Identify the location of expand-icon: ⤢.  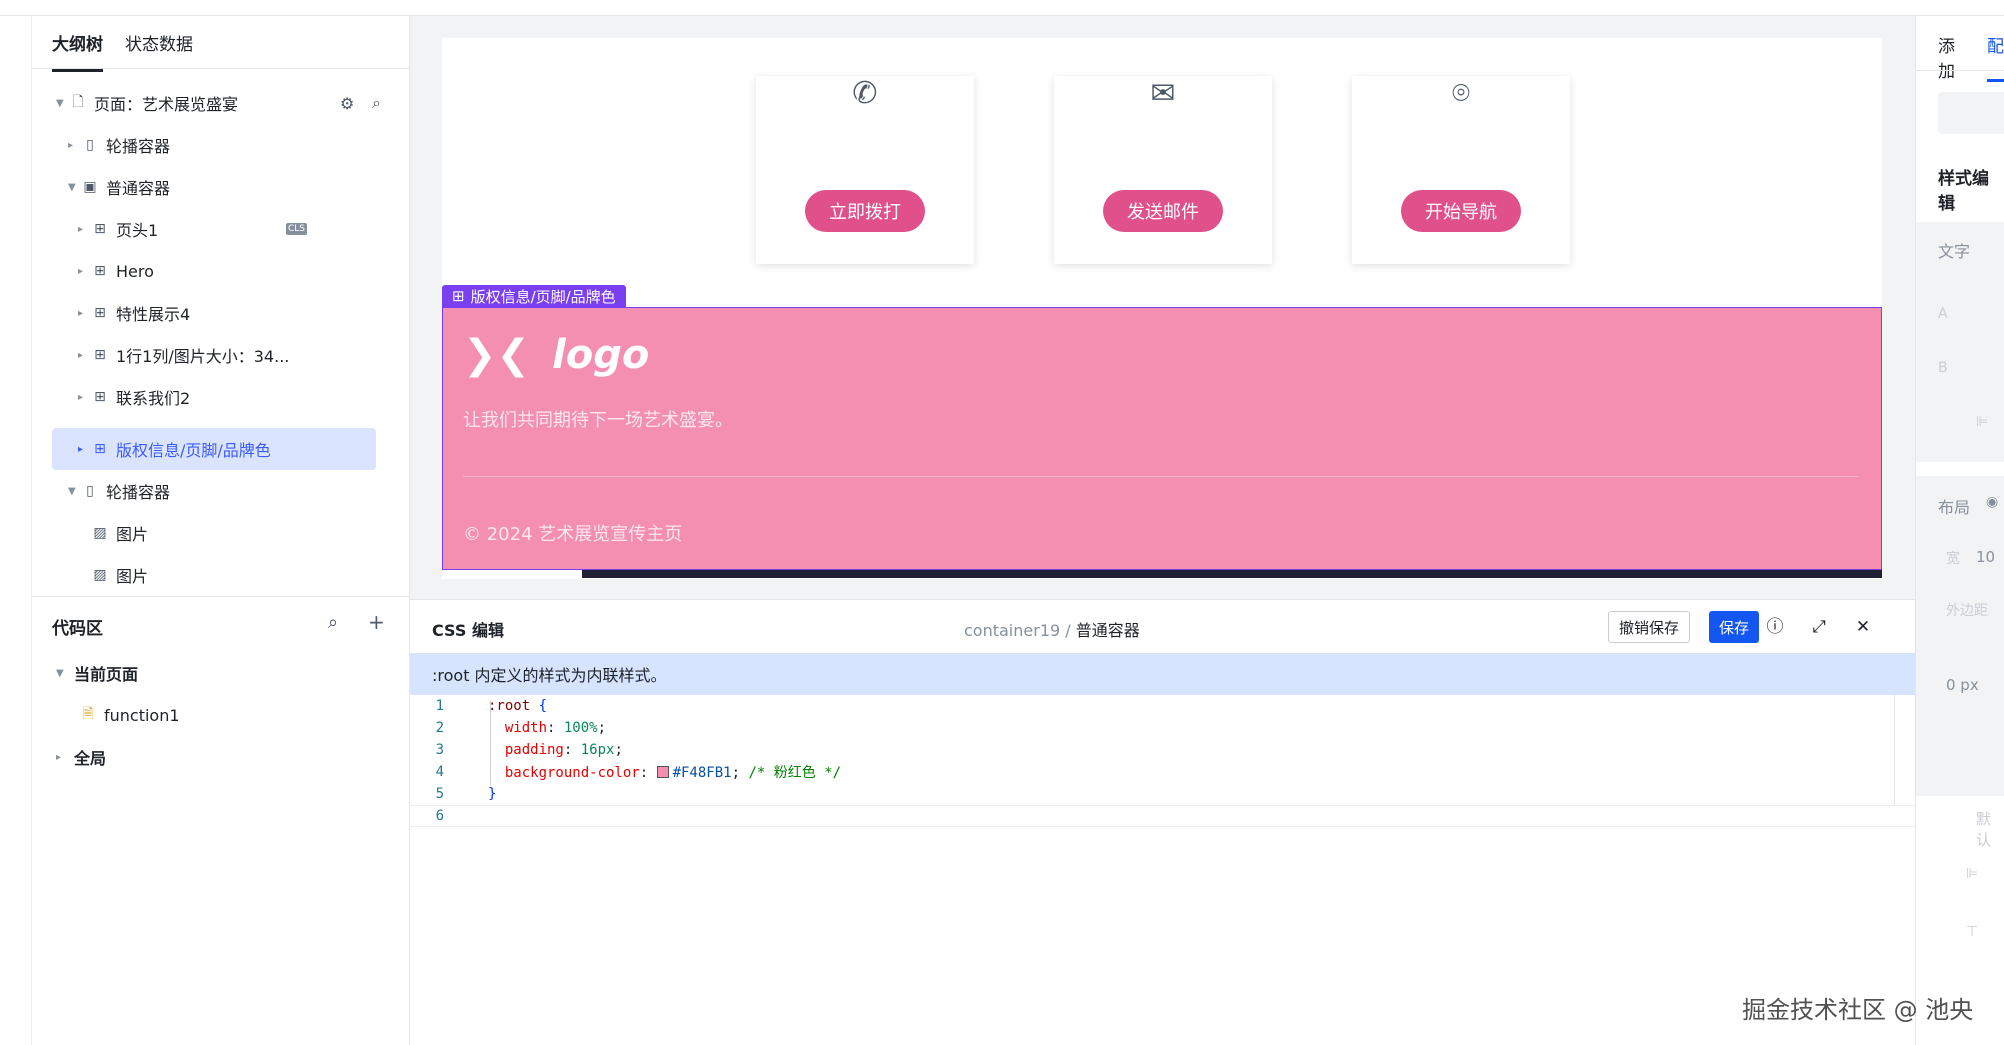
(1819, 627).